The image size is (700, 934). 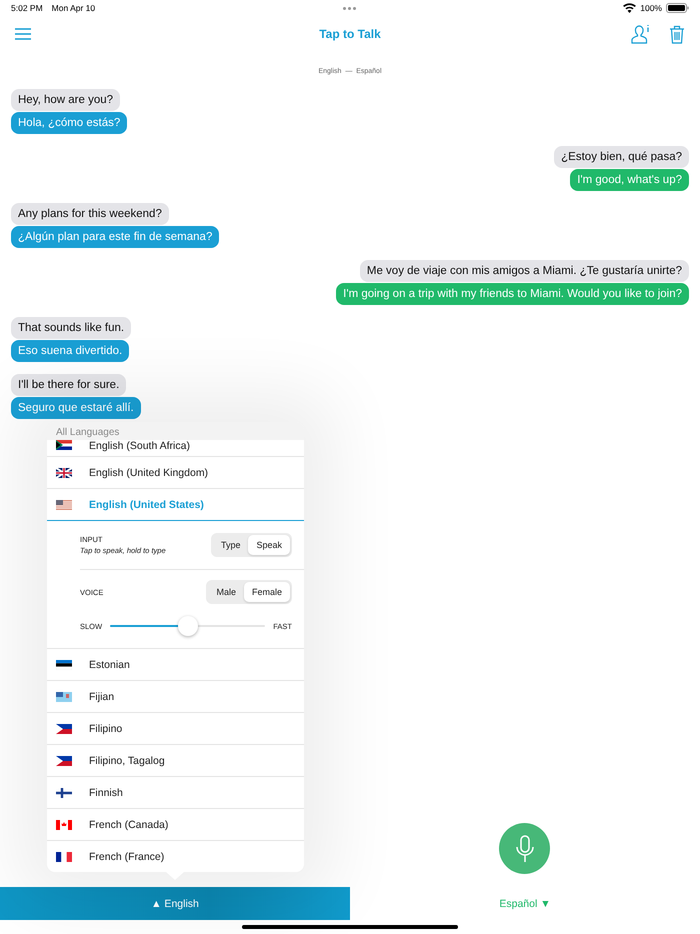 I want to click on language-item: French (Canada), so click(x=175, y=824).